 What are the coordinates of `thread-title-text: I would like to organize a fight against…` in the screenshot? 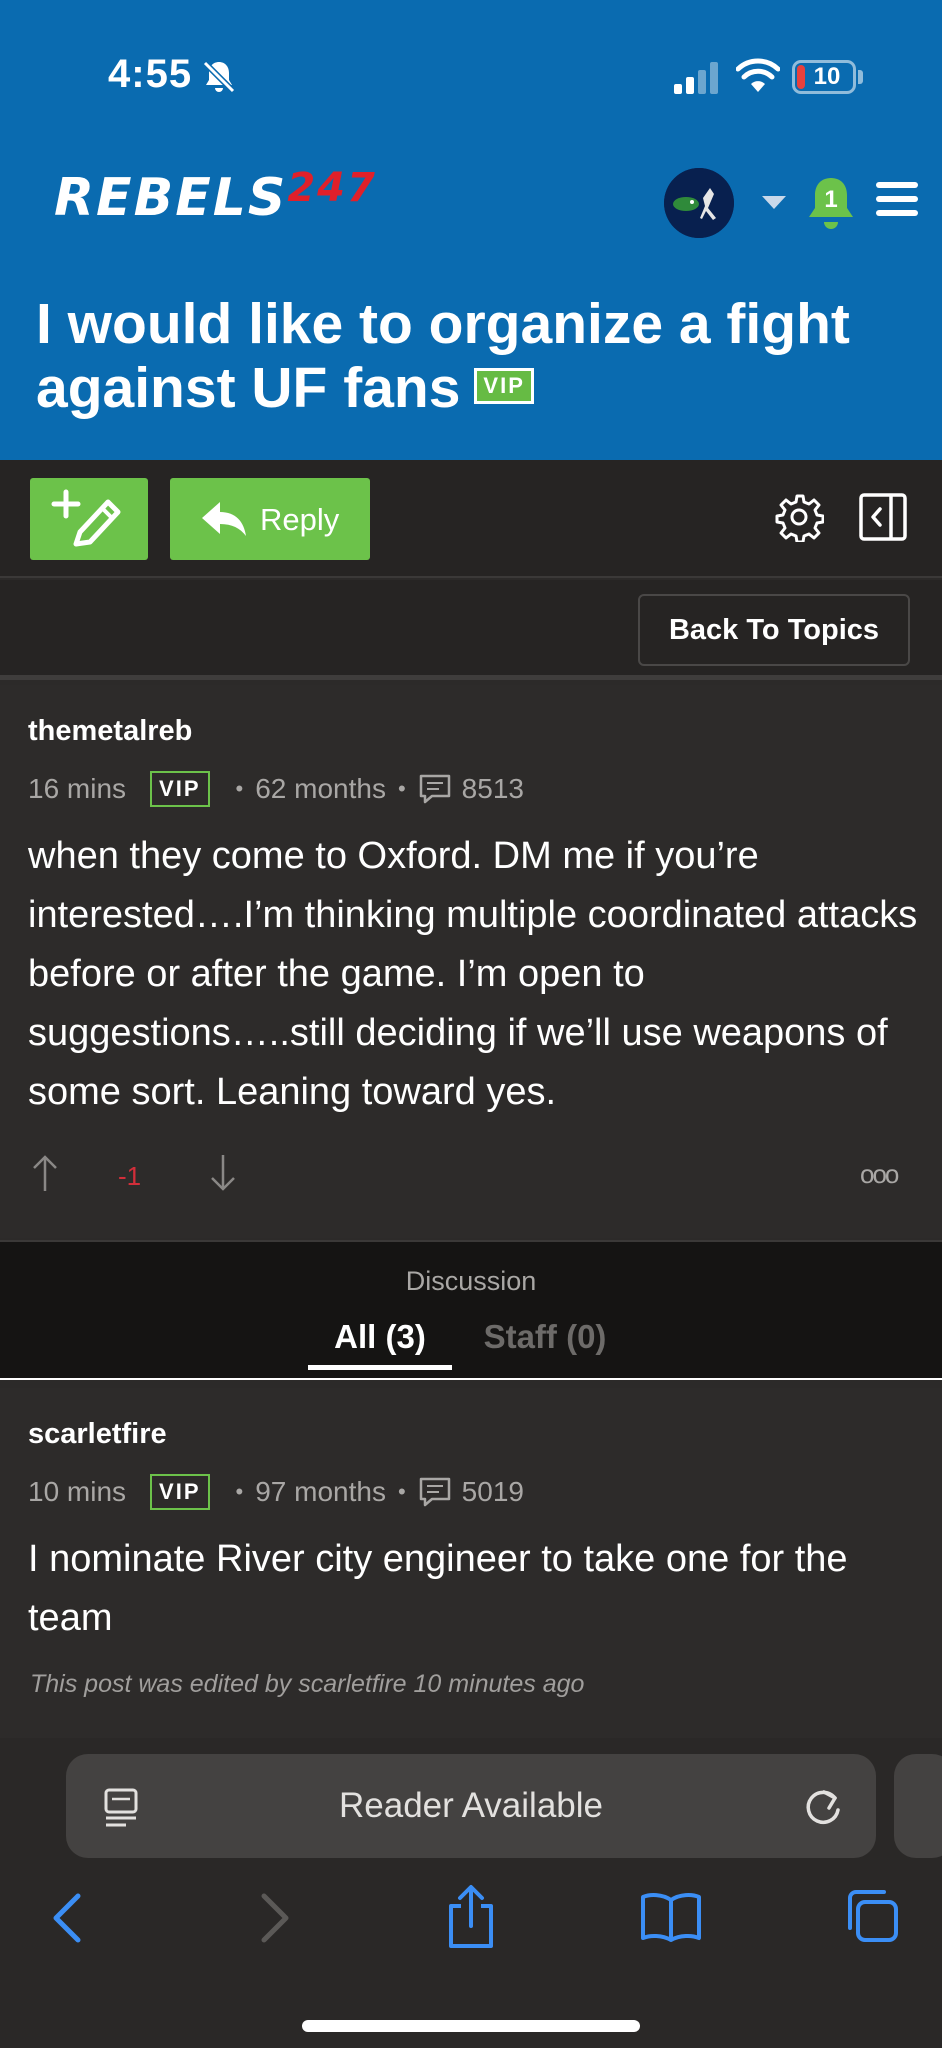 It's located at (443, 356).